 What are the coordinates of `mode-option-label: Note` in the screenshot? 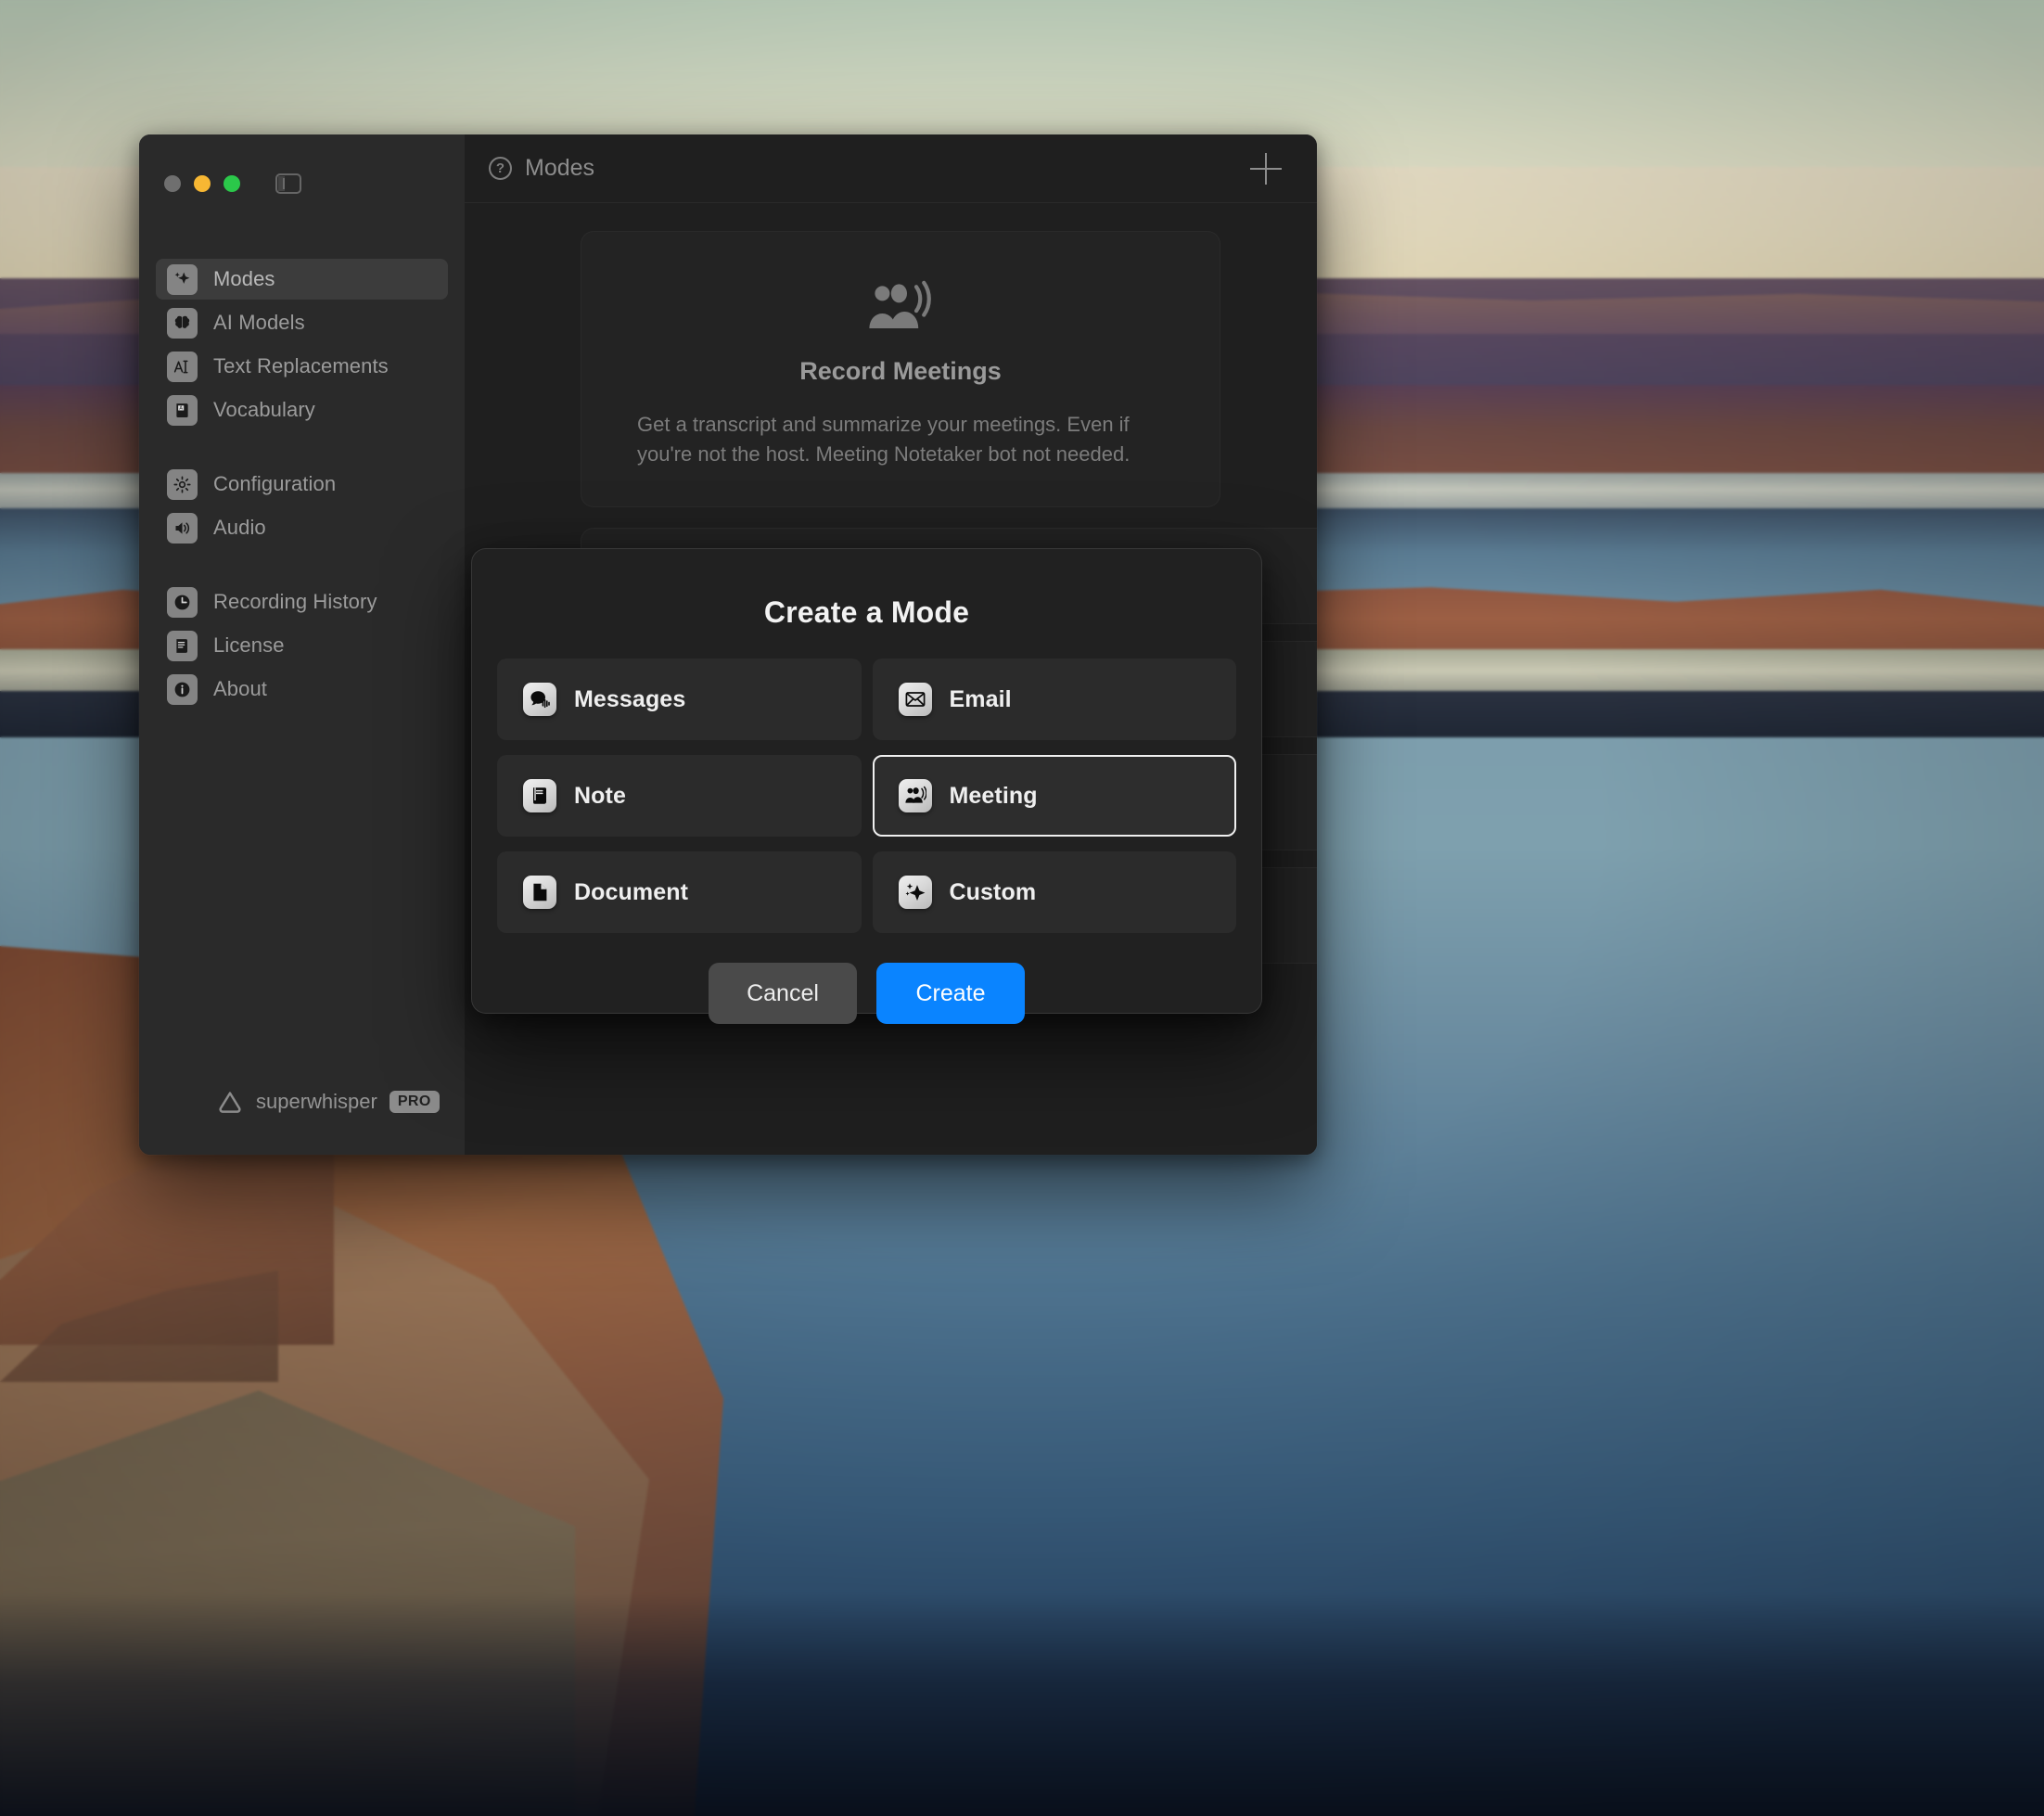 It's located at (600, 795).